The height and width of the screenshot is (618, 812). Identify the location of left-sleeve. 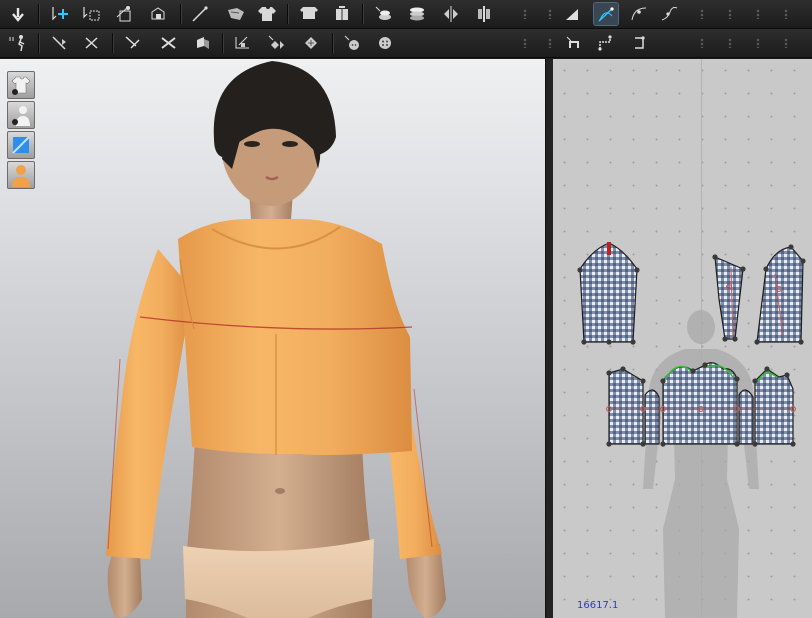
(149, 404).